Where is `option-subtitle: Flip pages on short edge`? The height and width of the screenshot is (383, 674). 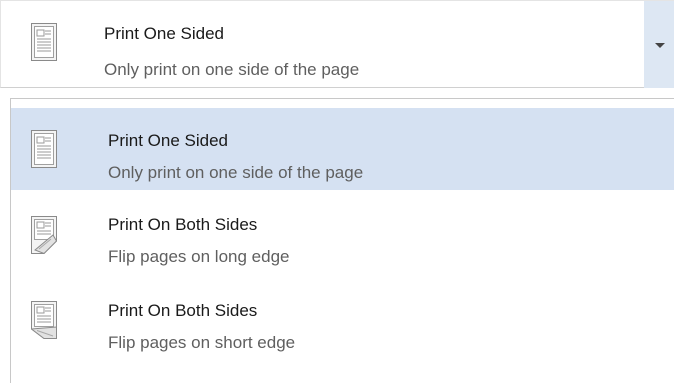
option-subtitle: Flip pages on short edge is located at coordinates (202, 342).